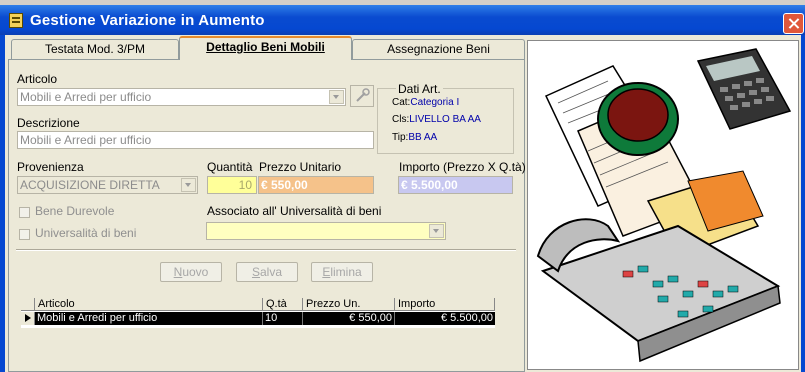  I want to click on provenienza-select: ACQUISIZIONE DIRETTA, so click(107, 185).